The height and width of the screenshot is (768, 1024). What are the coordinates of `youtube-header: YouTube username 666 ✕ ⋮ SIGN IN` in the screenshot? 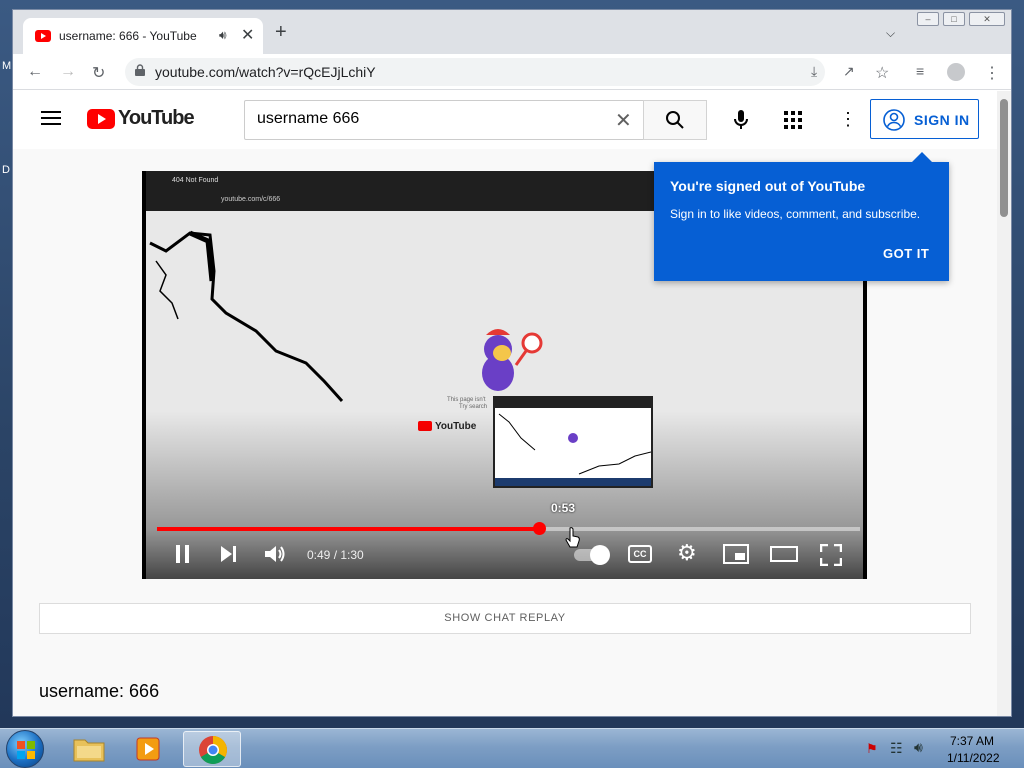 It's located at (505, 120).